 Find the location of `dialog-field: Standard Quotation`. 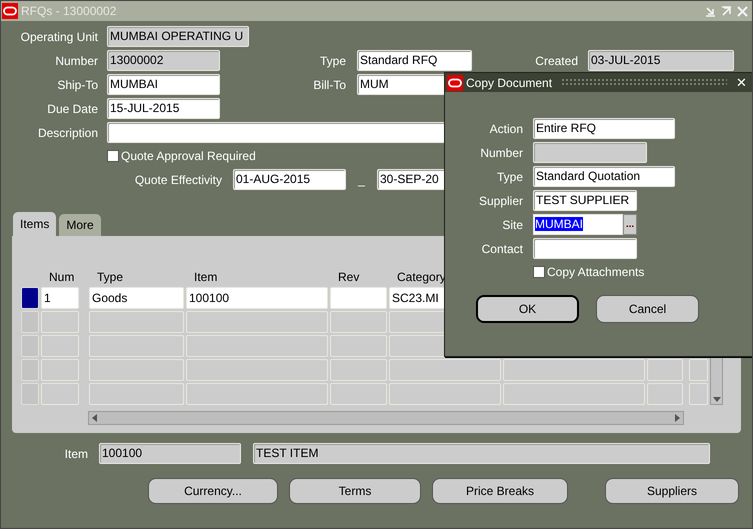

dialog-field: Standard Quotation is located at coordinates (604, 176).